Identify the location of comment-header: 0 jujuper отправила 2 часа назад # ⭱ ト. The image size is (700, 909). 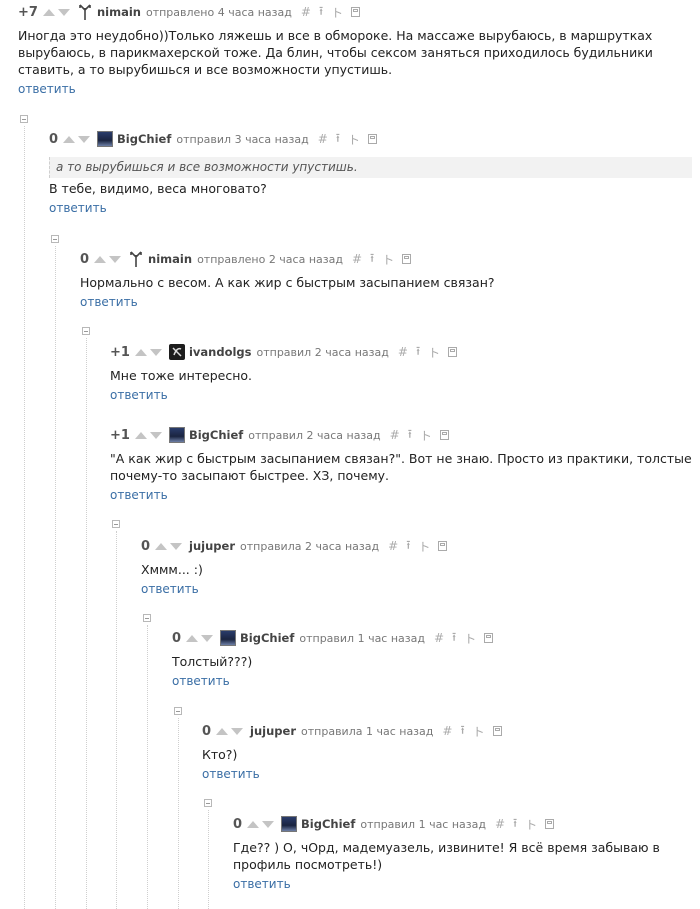
(416, 546).